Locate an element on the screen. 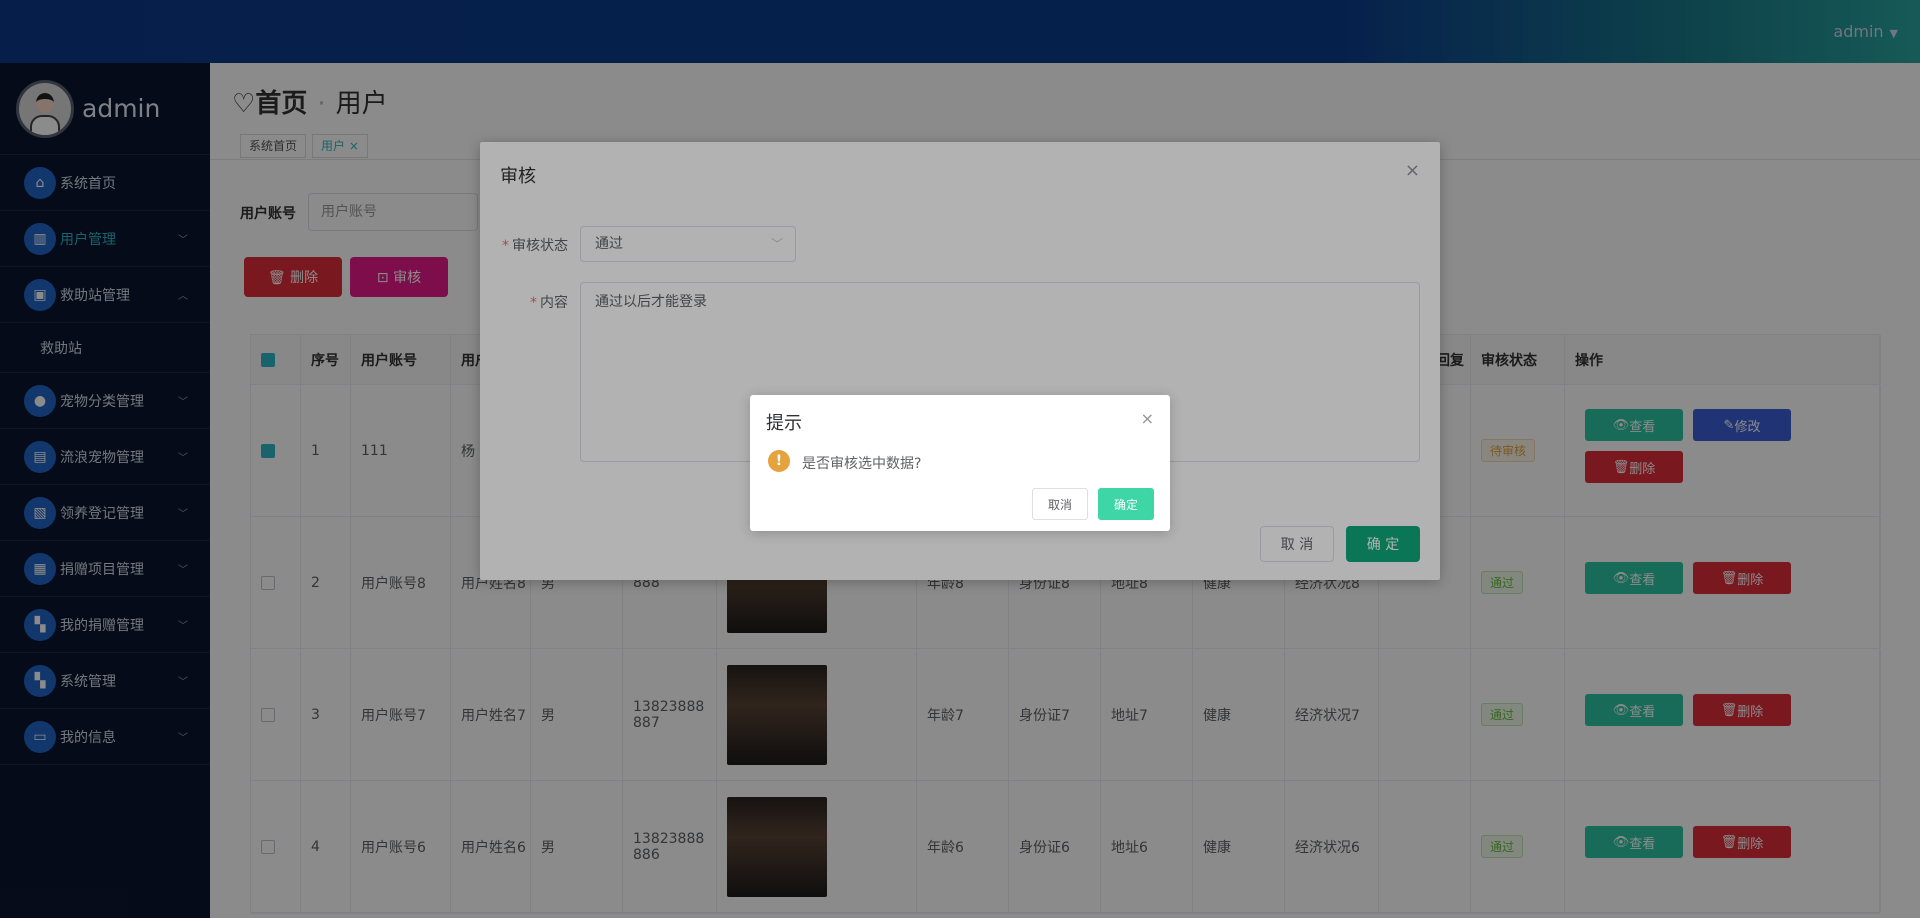 The width and height of the screenshot is (1920, 918). confirm-messagebox: 提示 × ! 是否审核选中数据? 取消 确定 is located at coordinates (960, 463).